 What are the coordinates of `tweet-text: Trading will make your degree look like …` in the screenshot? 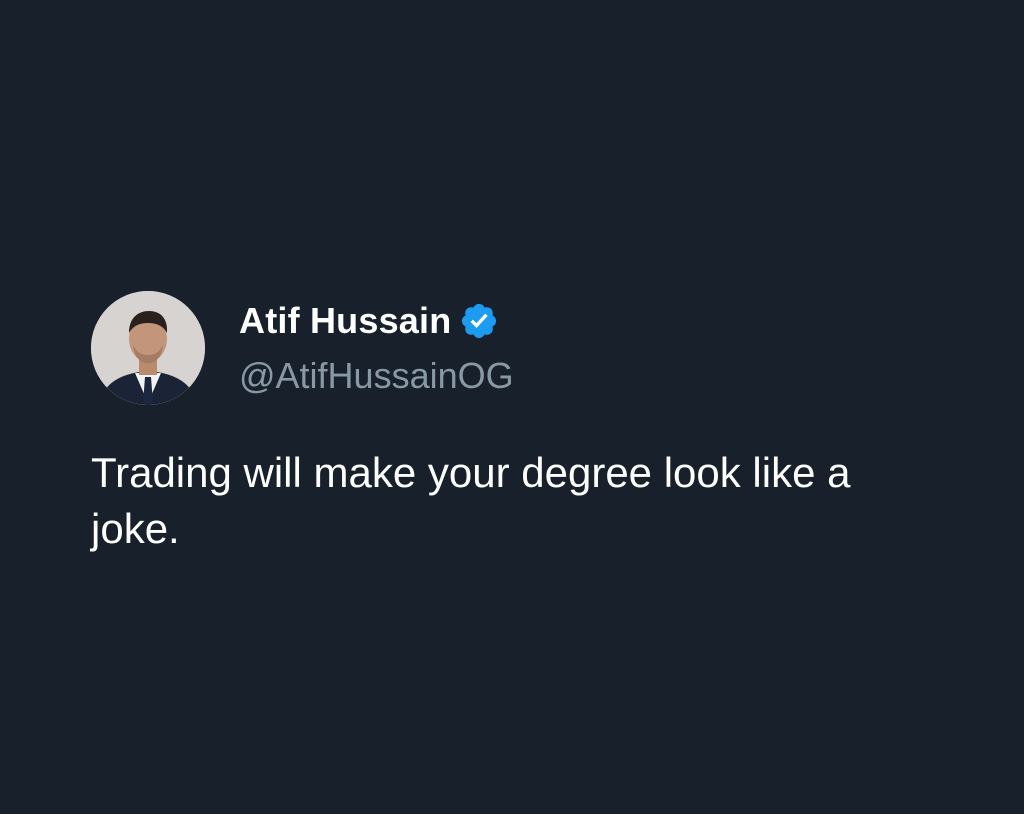 It's located at (471, 500).